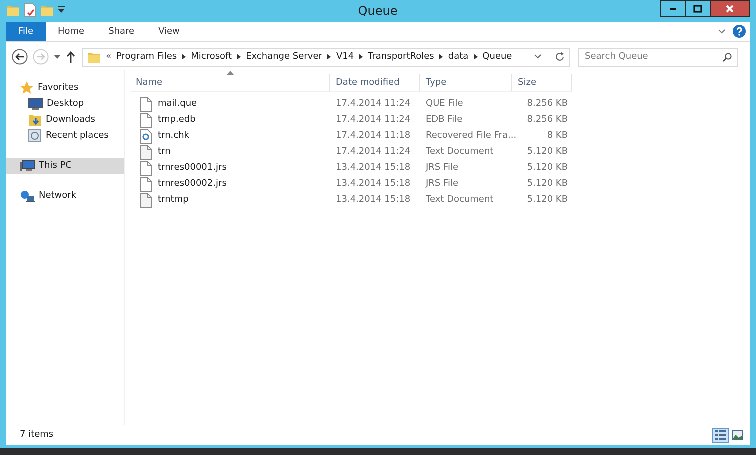  I want to click on help-icon, so click(739, 31).